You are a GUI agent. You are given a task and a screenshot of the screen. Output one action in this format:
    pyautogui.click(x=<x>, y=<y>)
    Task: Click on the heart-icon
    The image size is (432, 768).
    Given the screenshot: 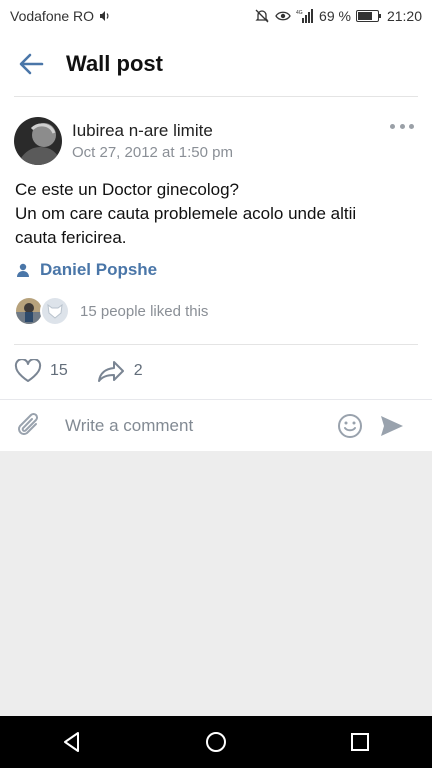 What is the action you would take?
    pyautogui.click(x=28, y=370)
    